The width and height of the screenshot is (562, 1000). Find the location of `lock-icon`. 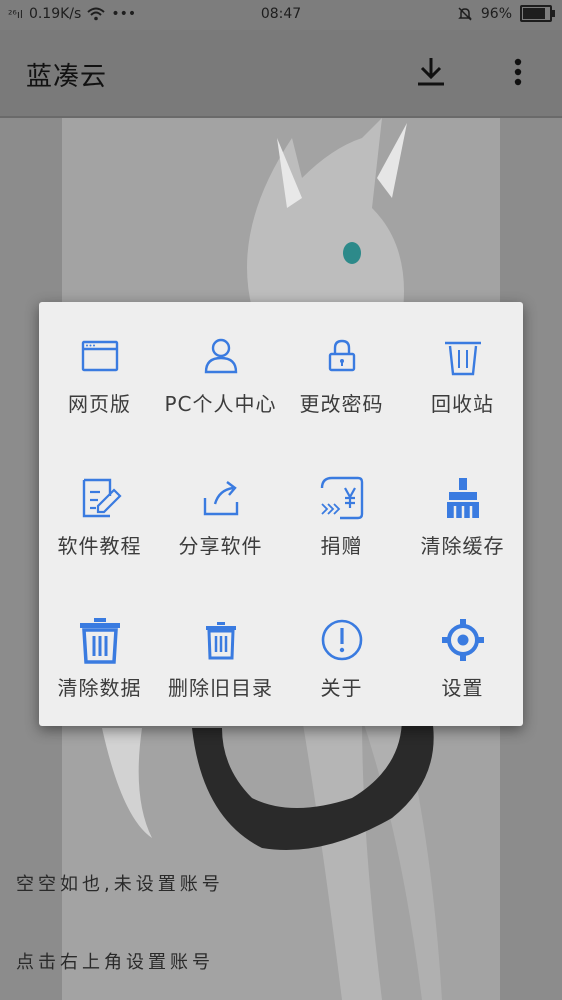

lock-icon is located at coordinates (341, 355).